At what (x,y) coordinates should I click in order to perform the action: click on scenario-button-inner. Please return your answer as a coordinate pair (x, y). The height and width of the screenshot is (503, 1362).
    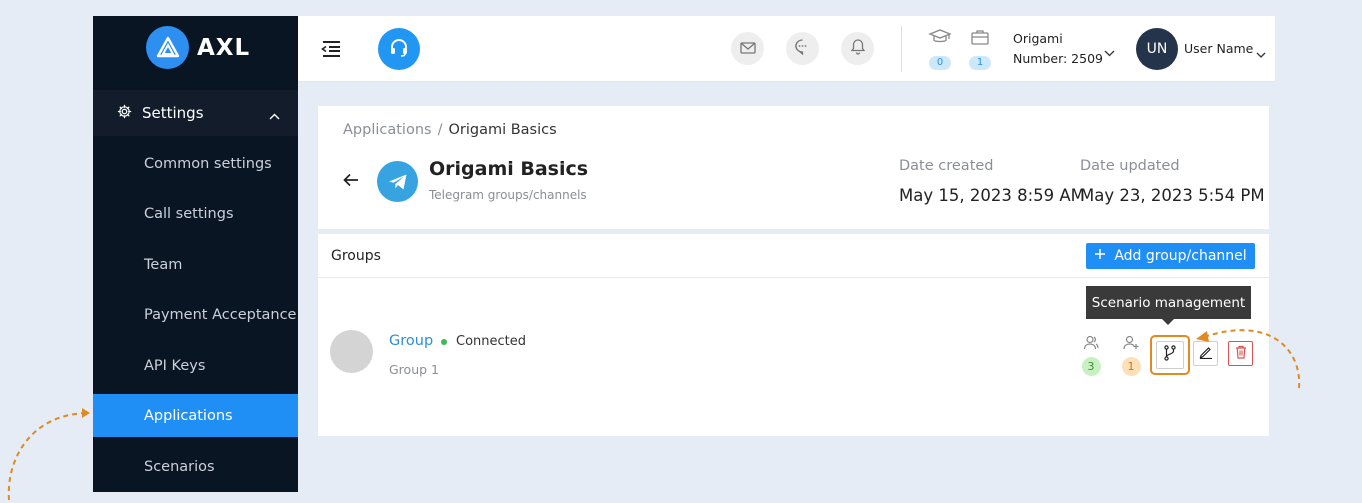
    Looking at the image, I should click on (1170, 355).